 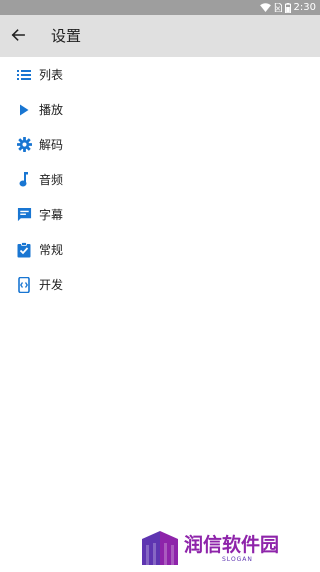 I want to click on menu-item-general: 常规, so click(x=160, y=249).